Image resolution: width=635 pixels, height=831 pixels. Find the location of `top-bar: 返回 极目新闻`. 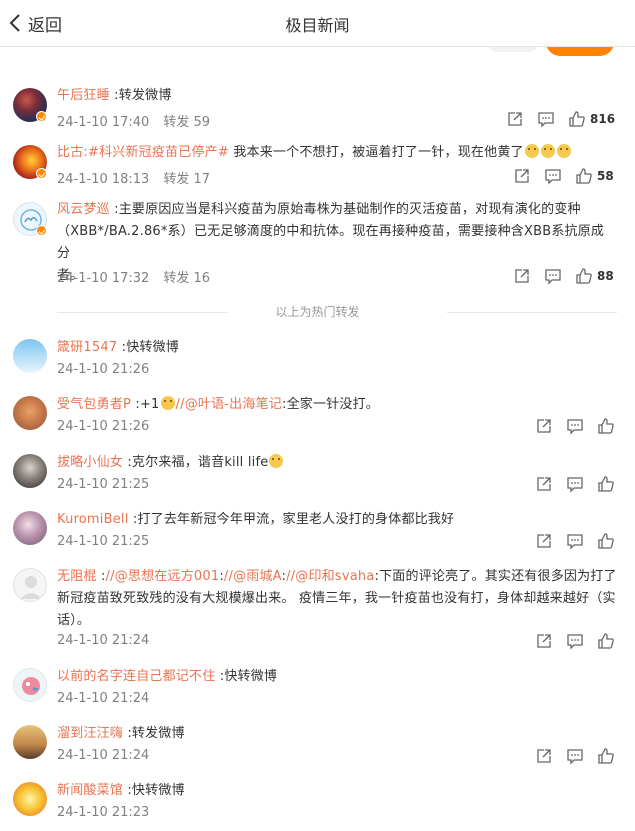

top-bar: 返回 极目新闻 is located at coordinates (317, 23).